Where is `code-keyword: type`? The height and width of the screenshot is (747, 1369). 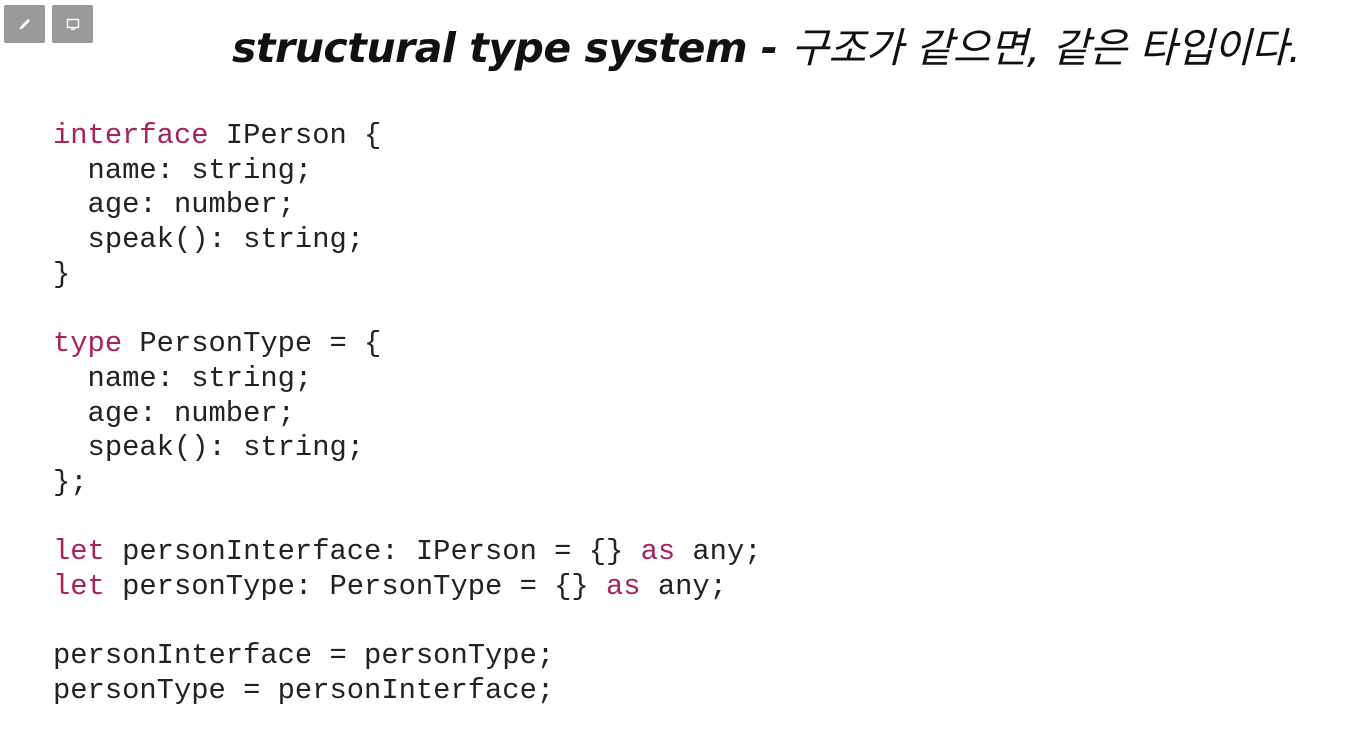
code-keyword: type is located at coordinates (88, 344).